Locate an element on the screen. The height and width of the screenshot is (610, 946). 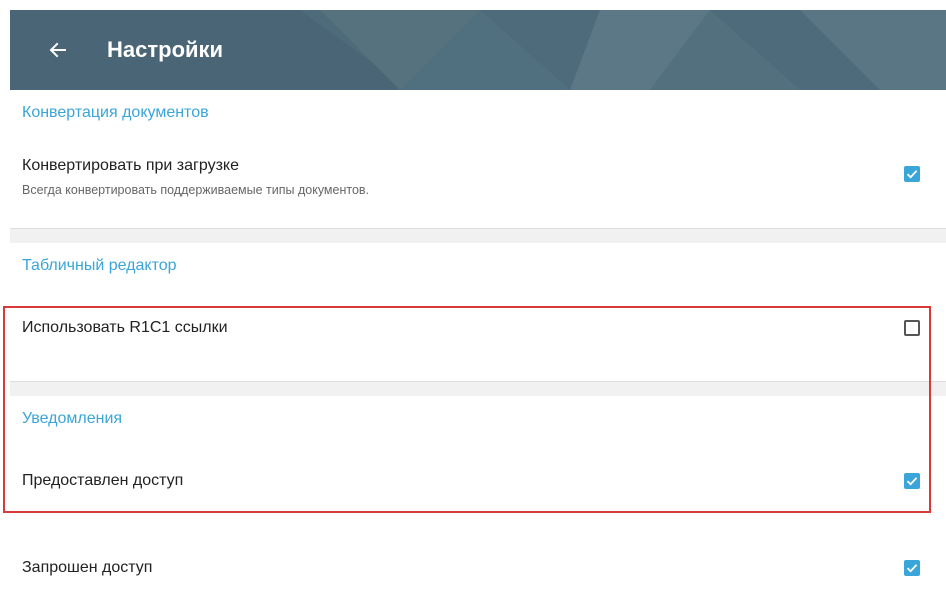
section-header: Конвертация документов is located at coordinates (115, 112).